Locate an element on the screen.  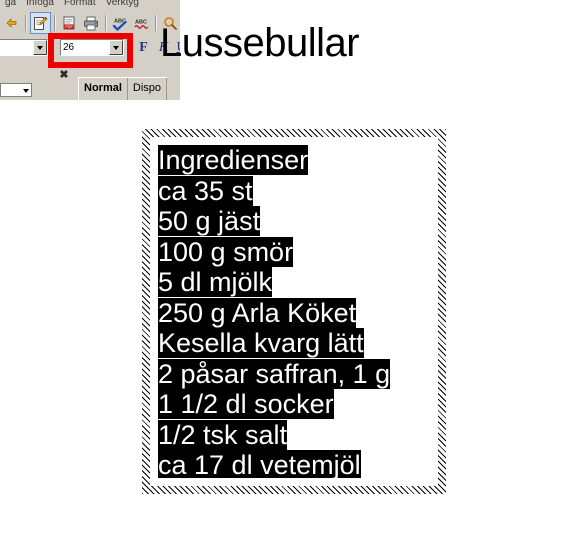
close-icon: ✖ is located at coordinates (64, 75).